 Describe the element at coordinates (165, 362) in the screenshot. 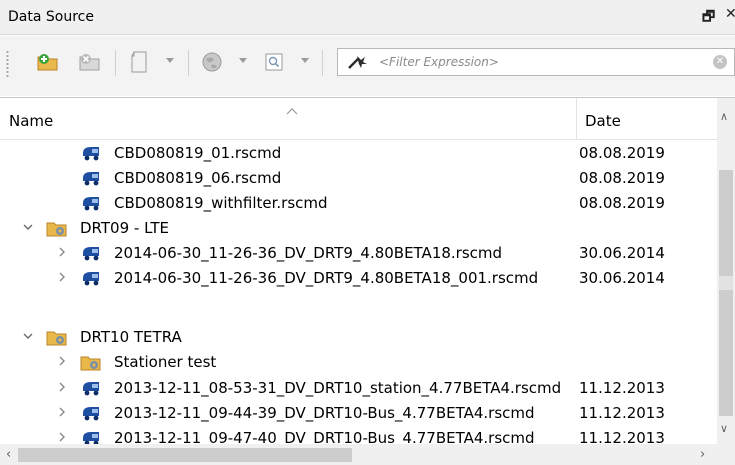

I see `row-name: Stationer test` at that location.